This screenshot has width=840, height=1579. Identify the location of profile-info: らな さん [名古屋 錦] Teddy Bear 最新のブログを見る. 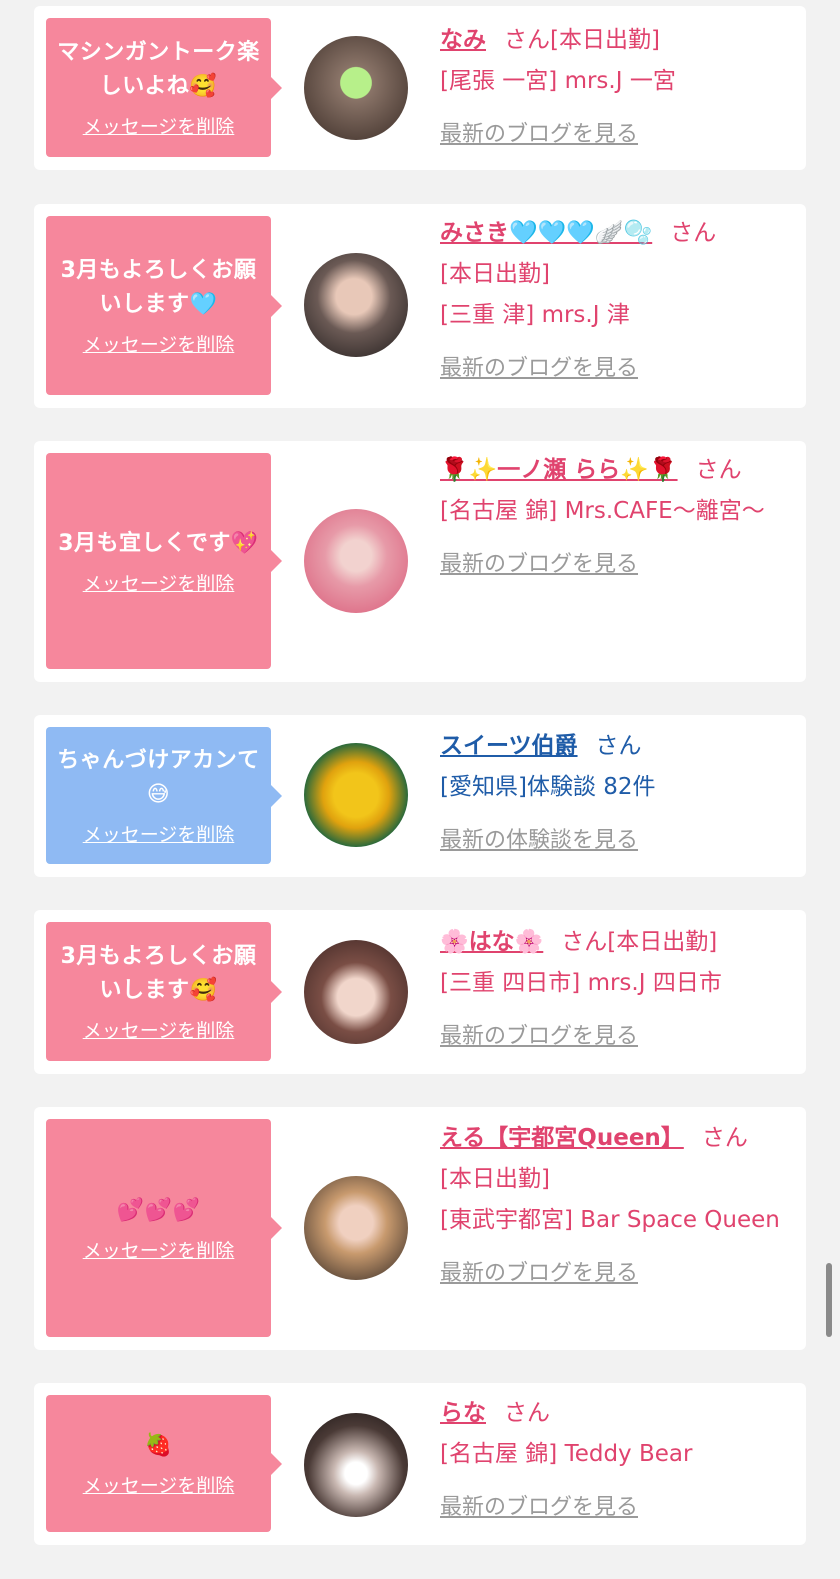
(618, 1460).